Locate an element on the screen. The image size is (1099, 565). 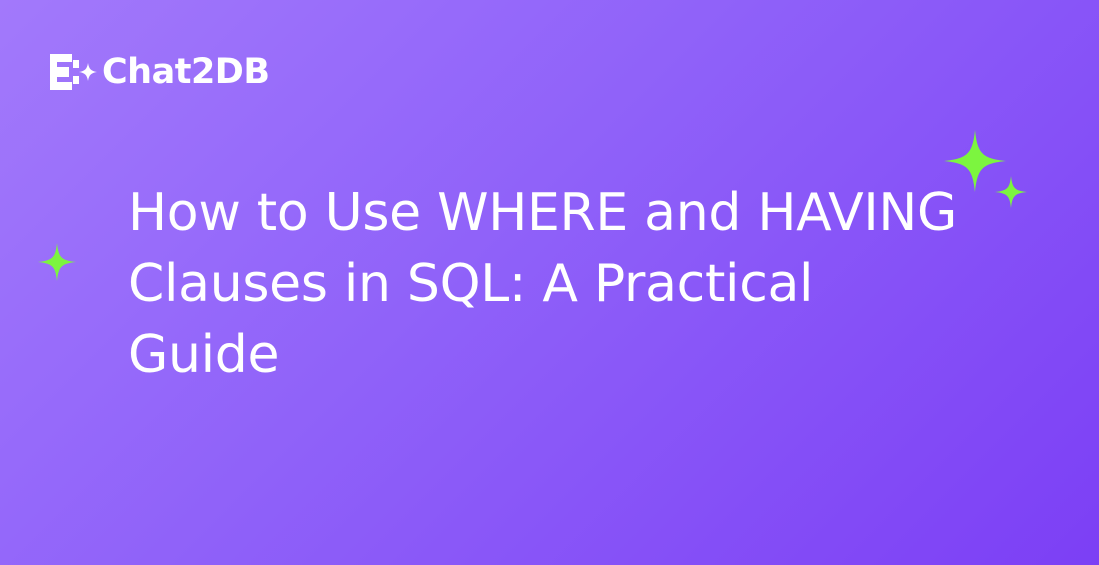
brand-logo: Chat2DB is located at coordinates (156, 72).